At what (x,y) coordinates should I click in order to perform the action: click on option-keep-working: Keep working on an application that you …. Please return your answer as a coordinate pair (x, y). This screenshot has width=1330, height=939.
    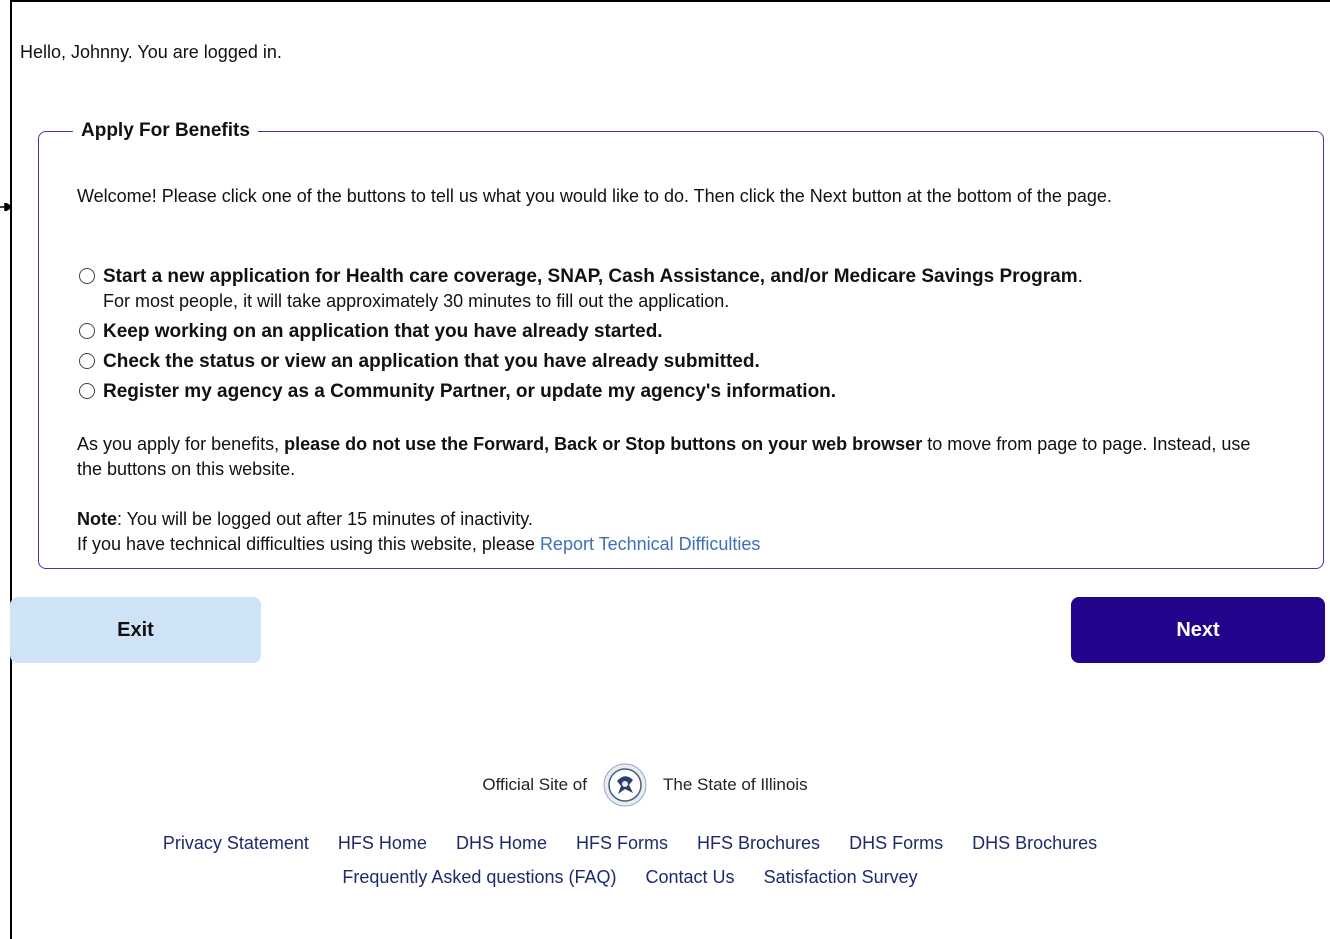
    Looking at the image, I should click on (371, 331).